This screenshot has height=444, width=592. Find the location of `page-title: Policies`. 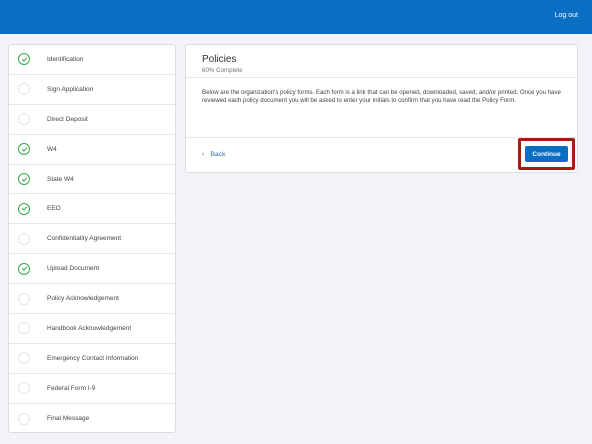

page-title: Policies is located at coordinates (219, 59).